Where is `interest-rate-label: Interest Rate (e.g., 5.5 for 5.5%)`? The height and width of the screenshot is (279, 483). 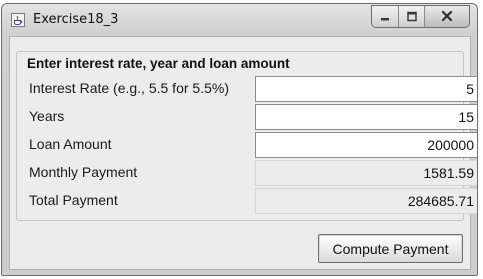 interest-rate-label: Interest Rate (e.g., 5.5 for 5.5%) is located at coordinates (129, 88).